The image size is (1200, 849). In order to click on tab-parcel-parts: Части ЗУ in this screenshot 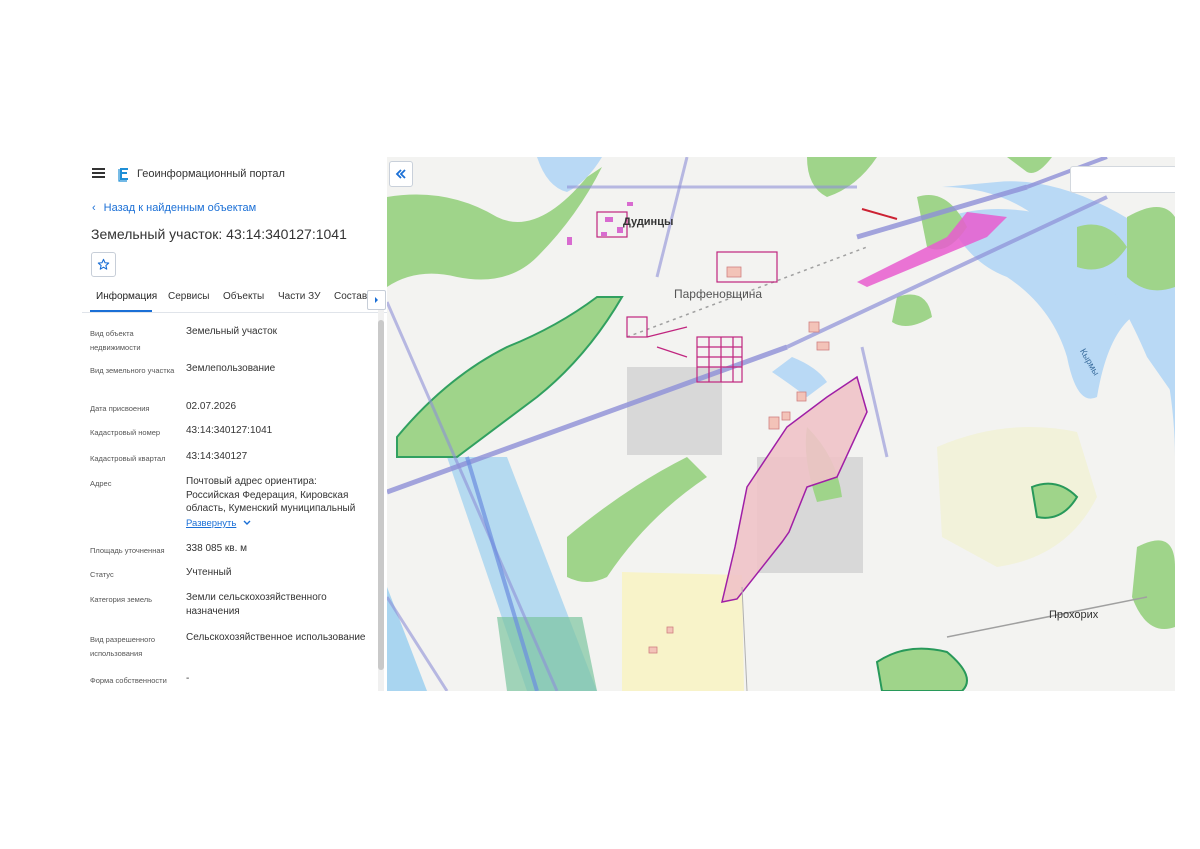, I will do `click(299, 296)`.